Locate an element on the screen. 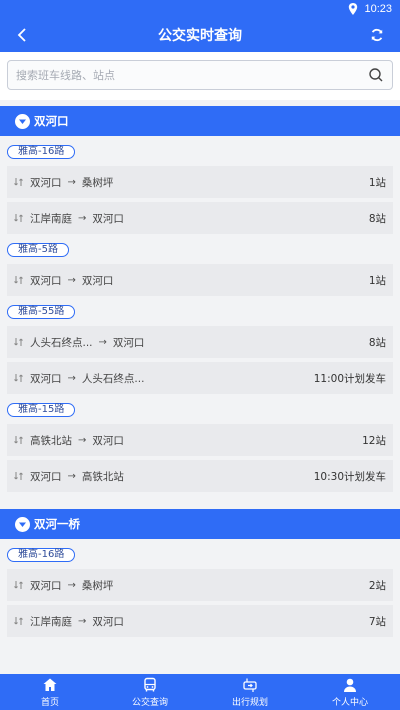 This screenshot has width=400, height=710. trip-row: 双河口 → 桑树坪 1站 is located at coordinates (200, 182).